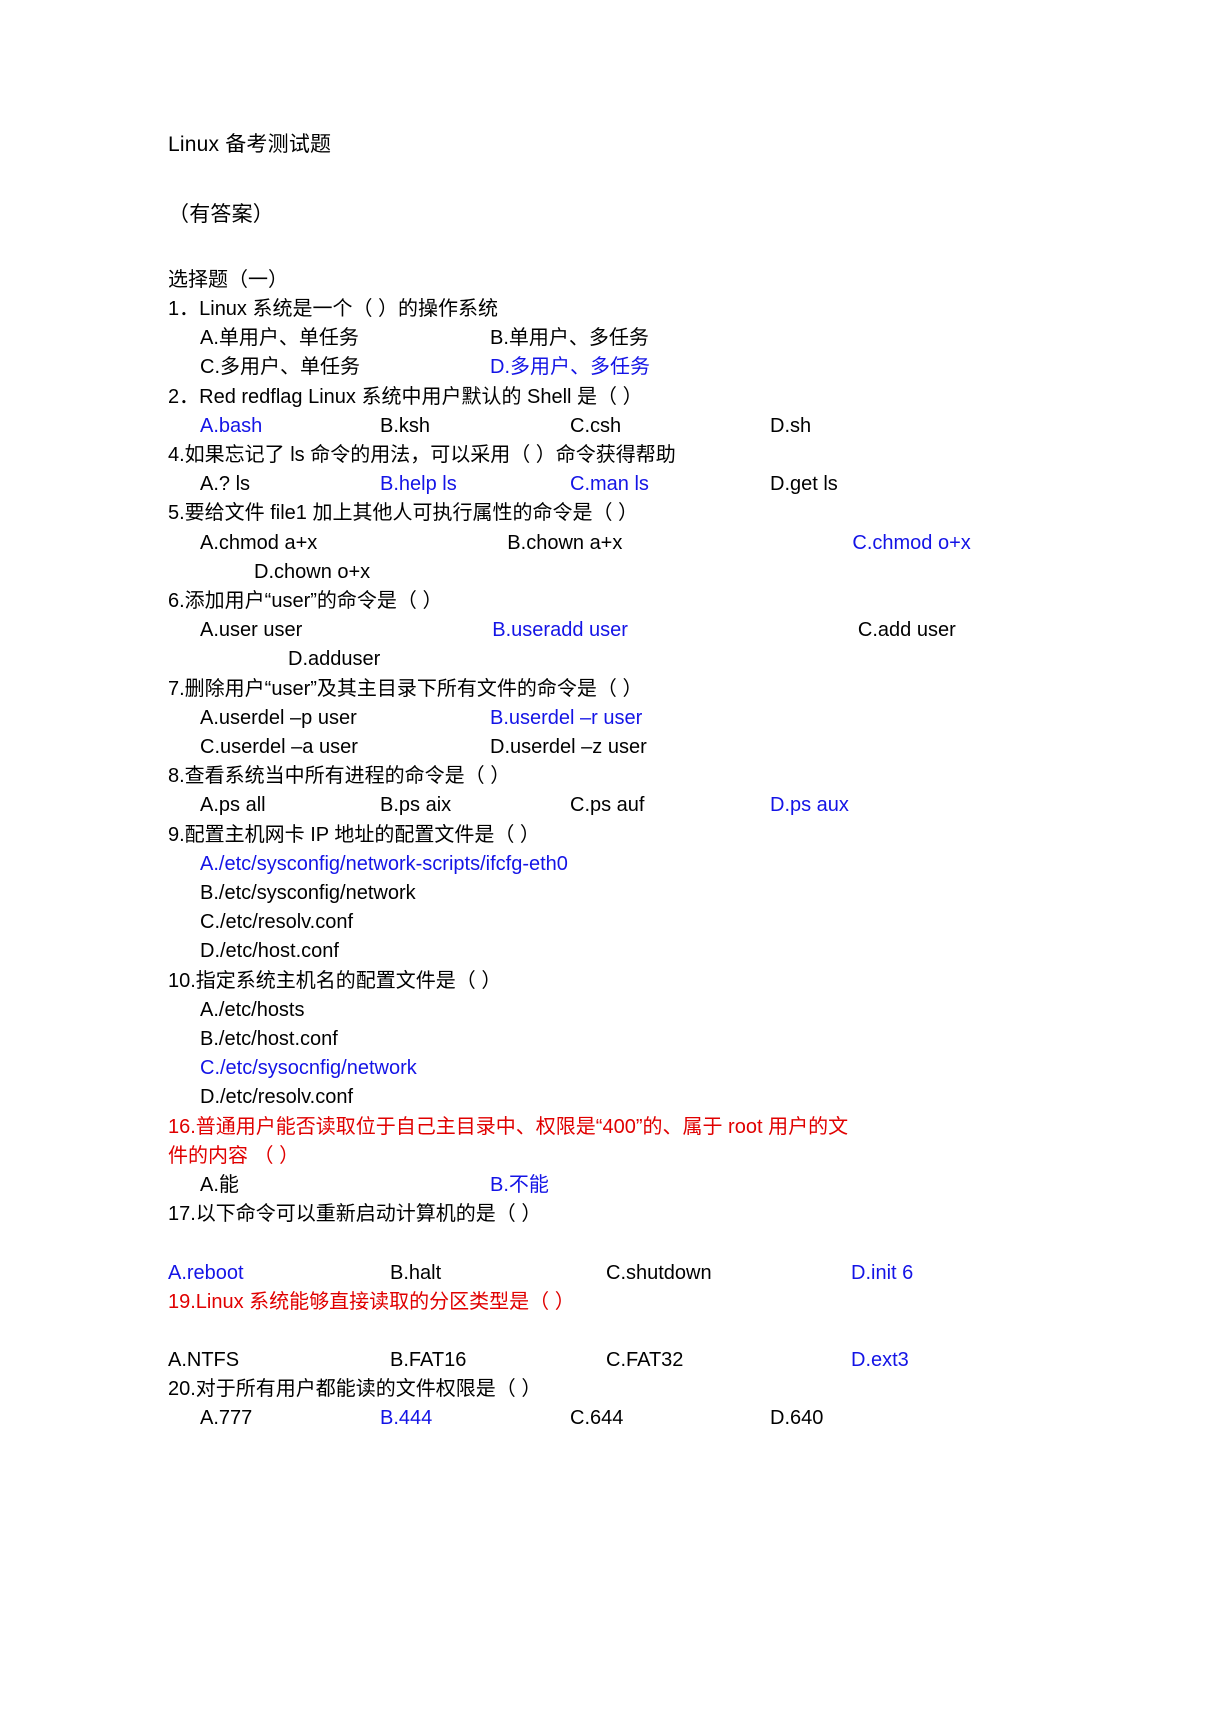 This screenshot has width=1214, height=1719. What do you see at coordinates (345, 747) in the screenshot?
I see `question-7-option-c: C.userdel –a user` at bounding box center [345, 747].